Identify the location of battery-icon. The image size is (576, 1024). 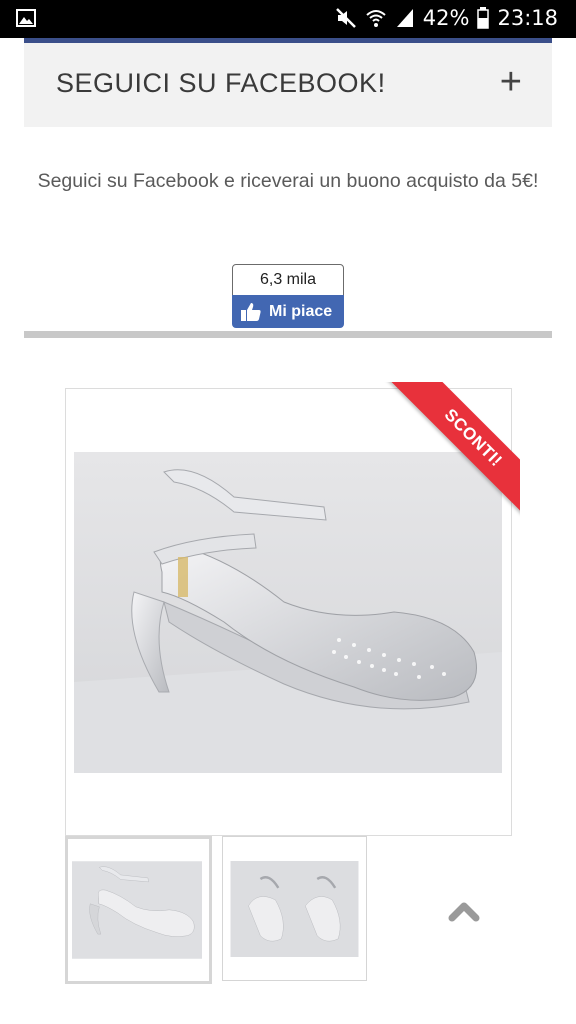
(483, 18).